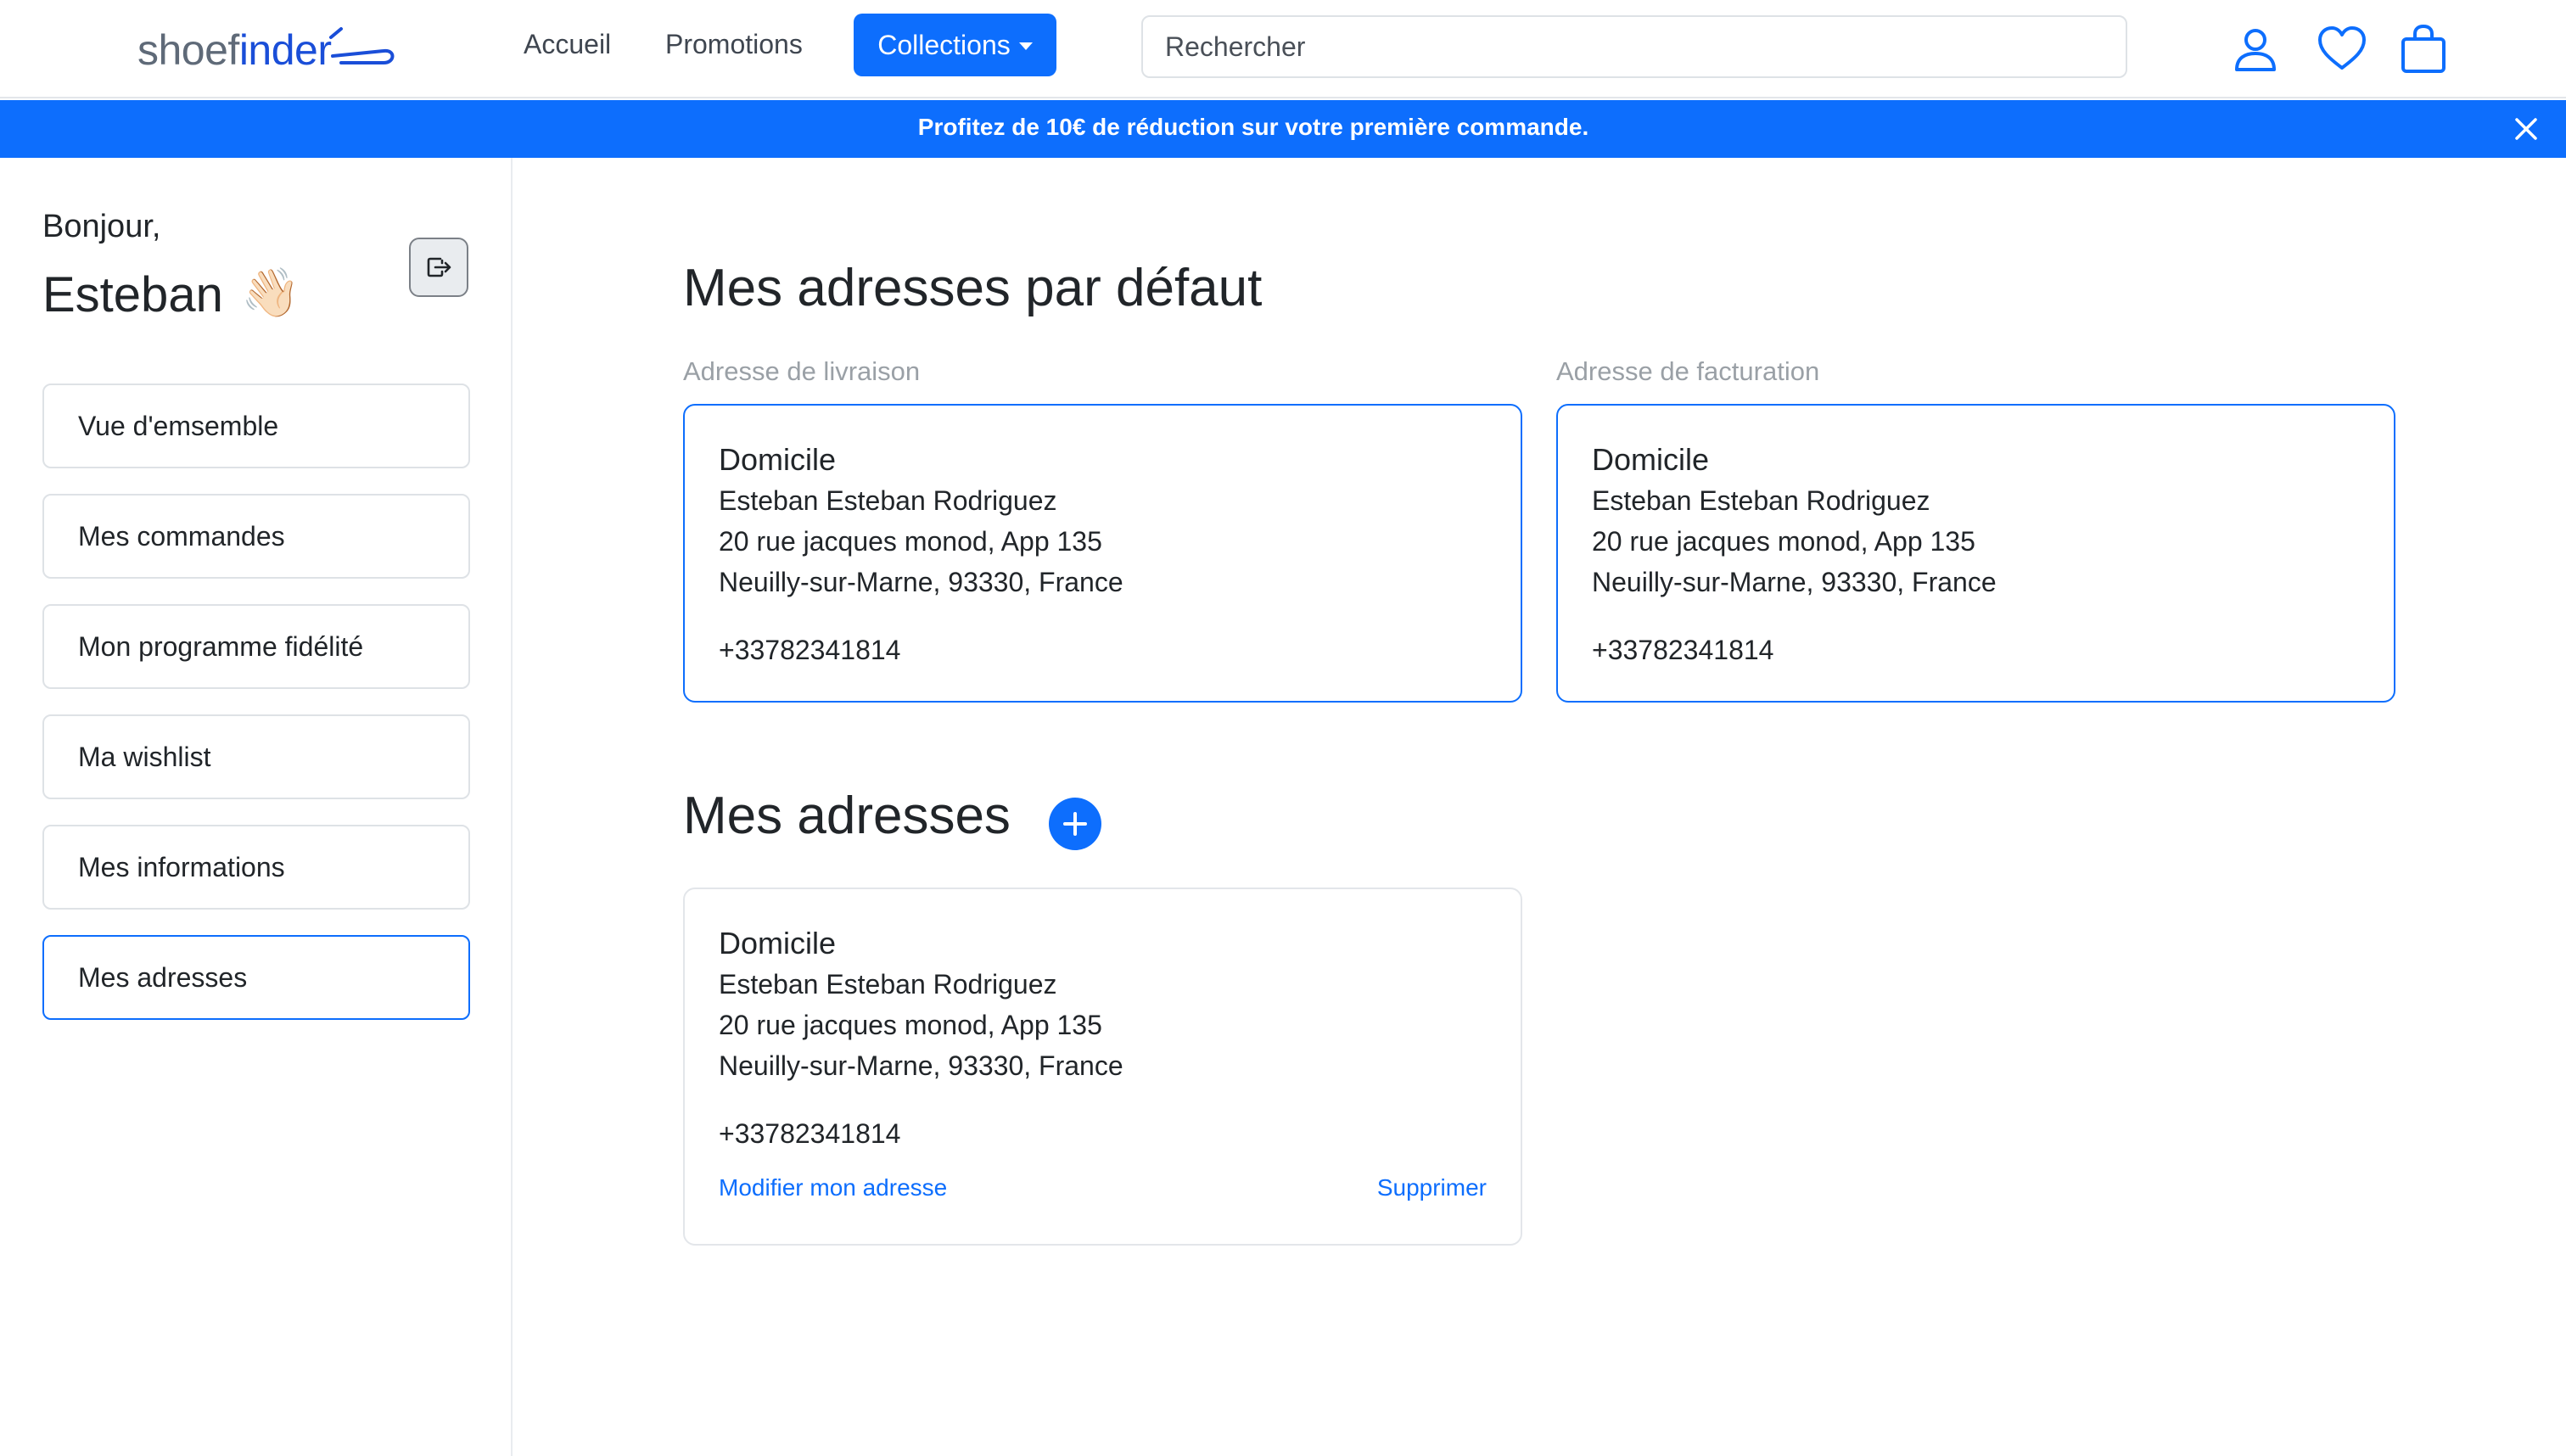  I want to click on shipping-address-label: Adresse de livraison, so click(802, 371).